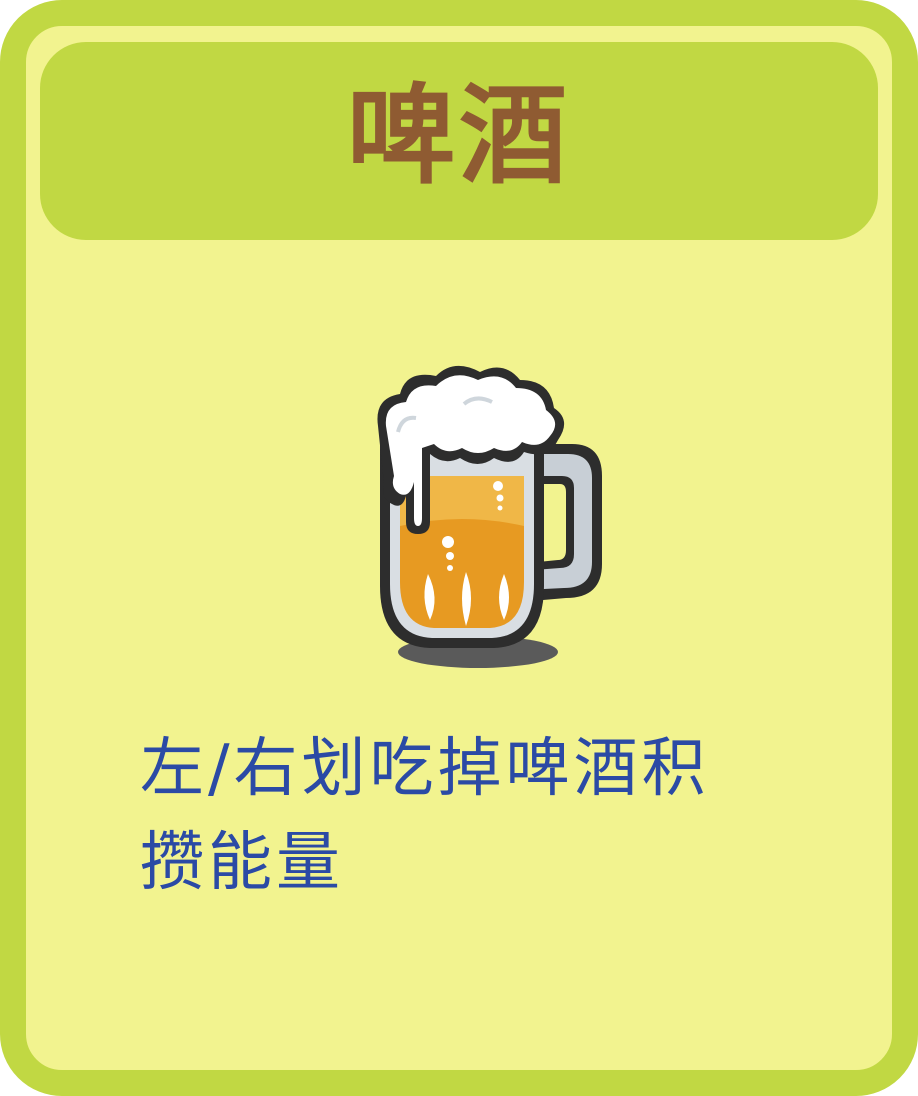  Describe the element at coordinates (490, 816) in the screenshot. I see `item-description: 左/右划吃掉啤酒积 攒能量` at that location.